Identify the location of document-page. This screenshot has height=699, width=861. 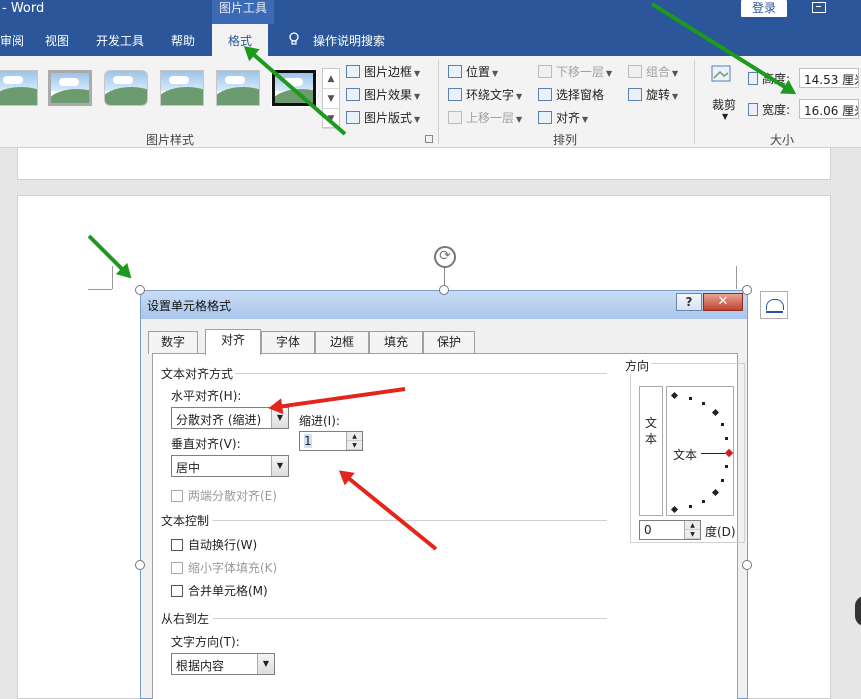
(424, 164).